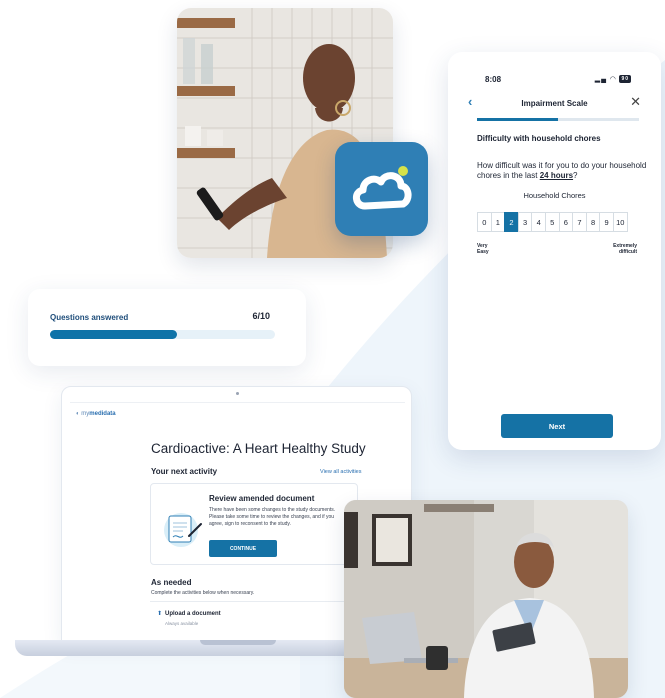  I want to click on scale-option-4: 4, so click(538, 222).